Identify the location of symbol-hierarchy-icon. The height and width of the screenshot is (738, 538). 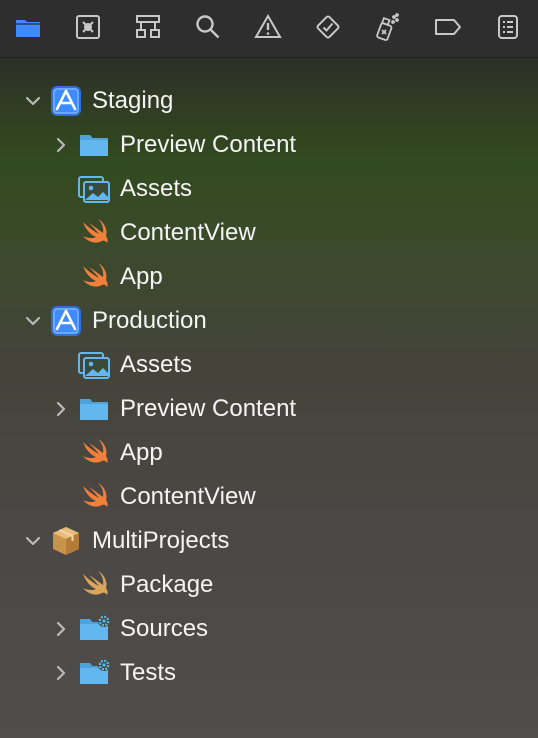
(148, 29).